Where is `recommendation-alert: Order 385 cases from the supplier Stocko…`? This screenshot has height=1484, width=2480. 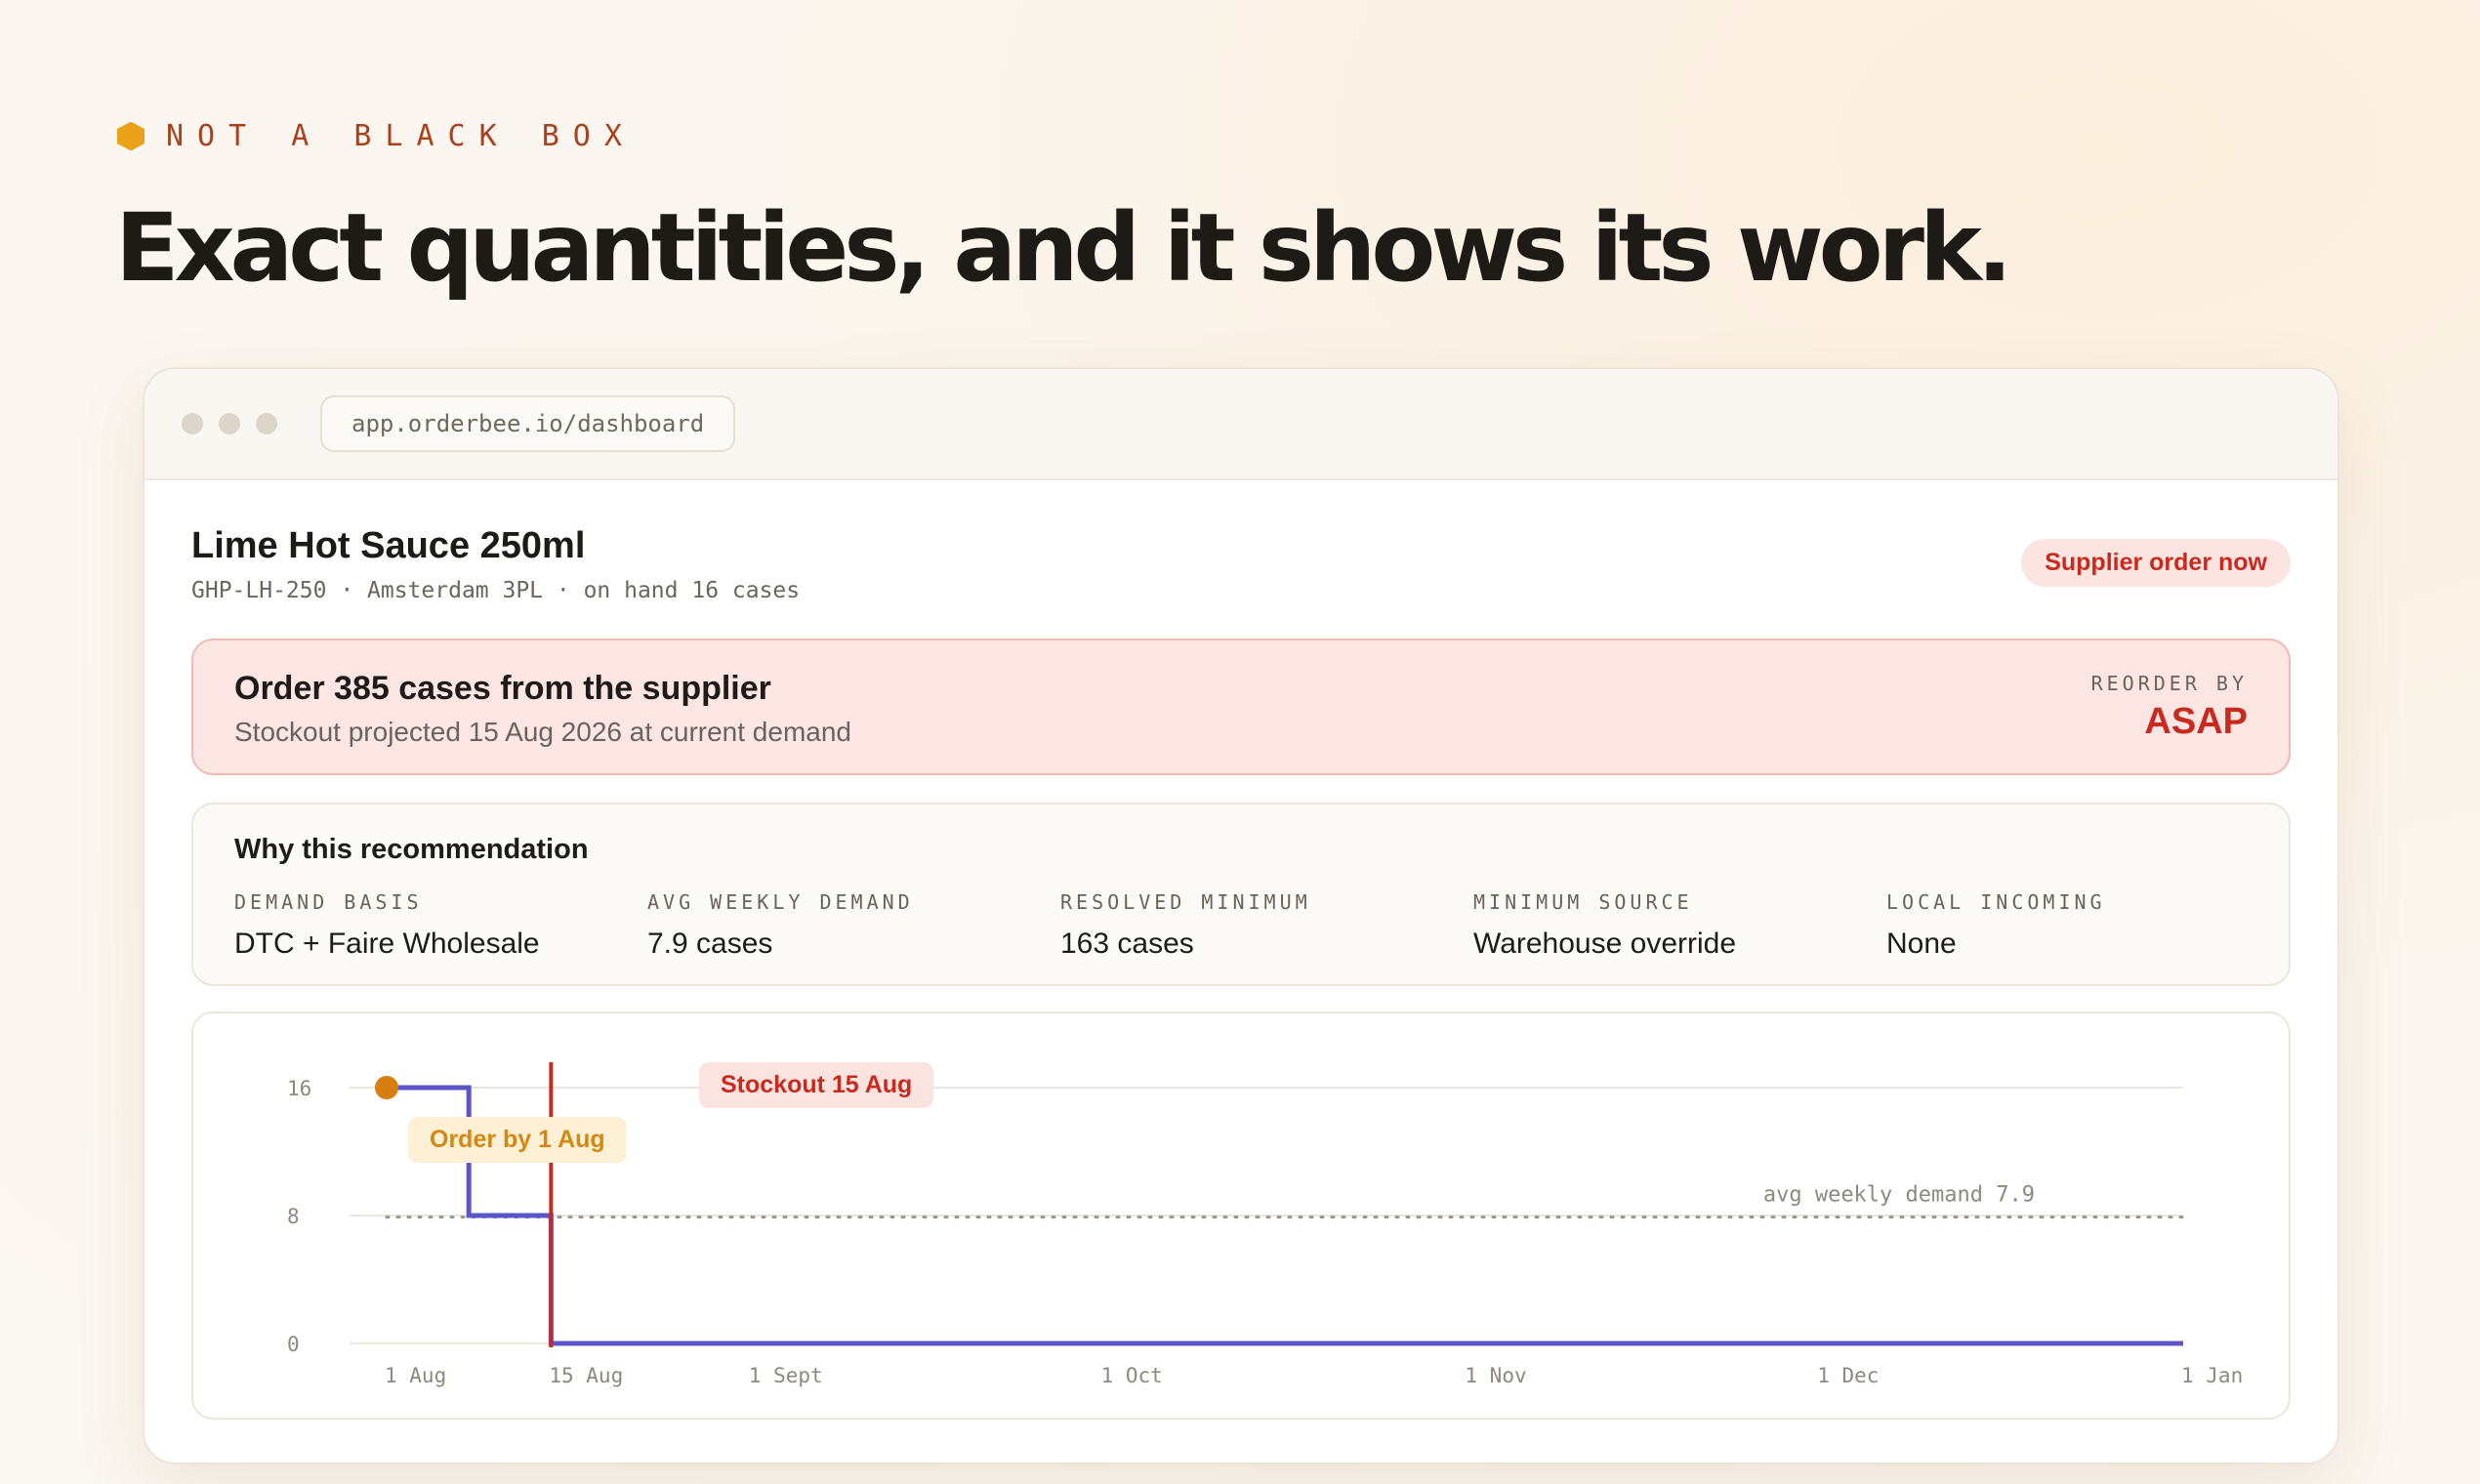
recommendation-alert: Order 385 cases from the supplier Stocko… is located at coordinates (1241, 707).